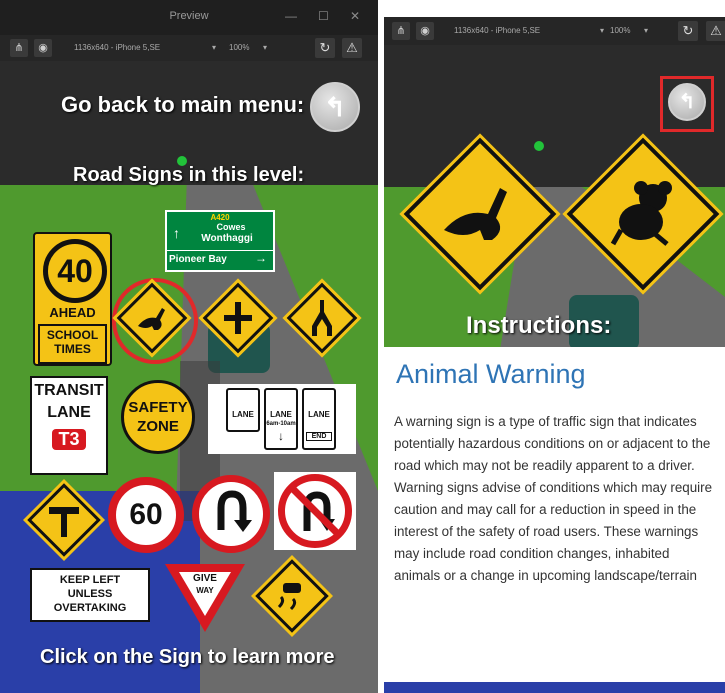 The image size is (725, 693). What do you see at coordinates (539, 146) in the screenshot?
I see `traffic-light-icon` at bounding box center [539, 146].